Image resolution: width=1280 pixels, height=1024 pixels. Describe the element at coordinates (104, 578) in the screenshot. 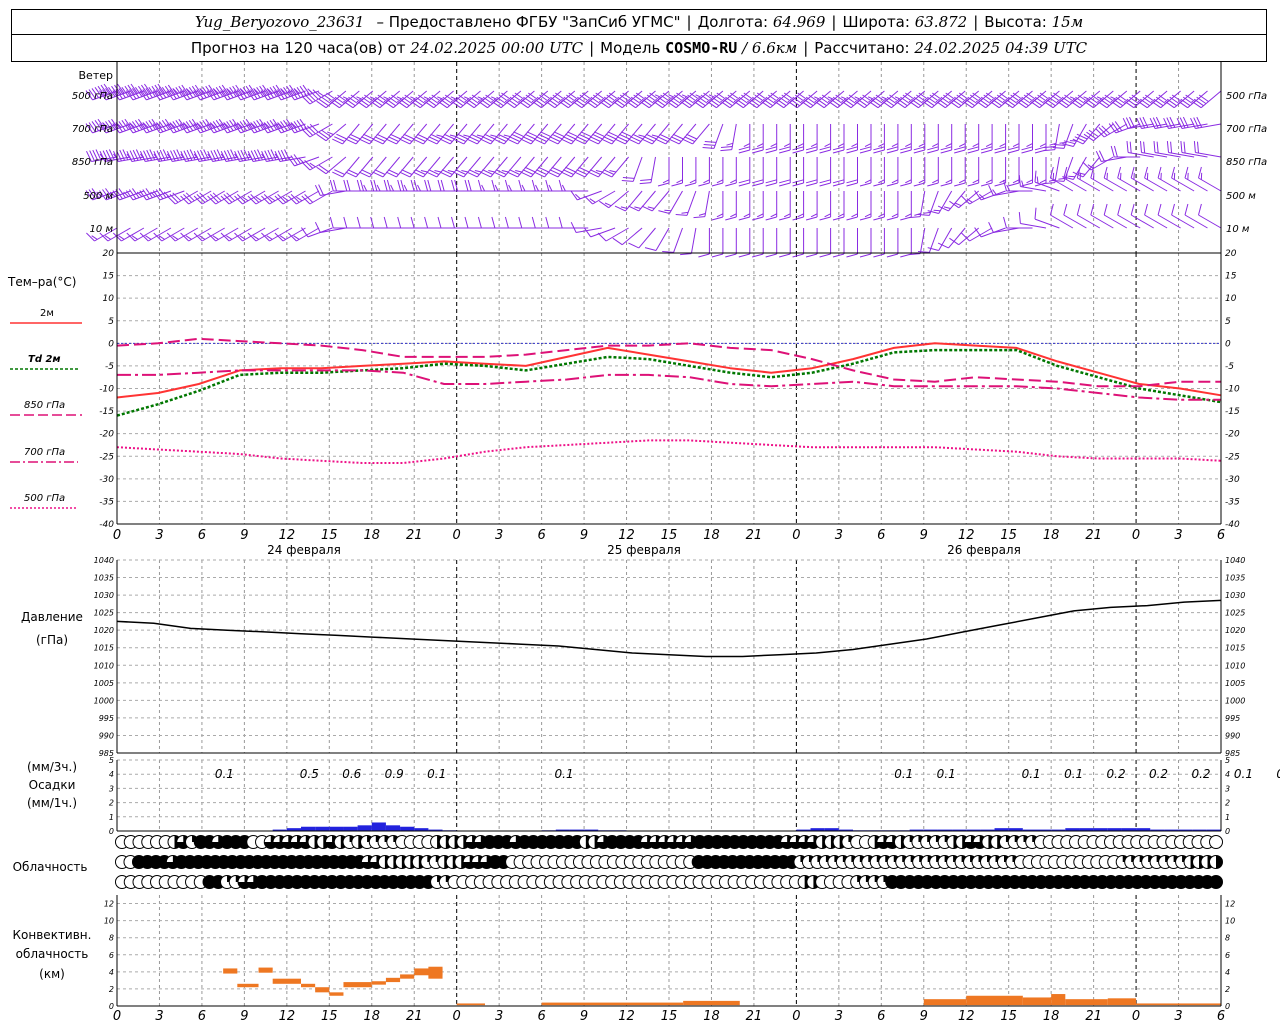

I see `pressure-tick-label: 1035` at that location.